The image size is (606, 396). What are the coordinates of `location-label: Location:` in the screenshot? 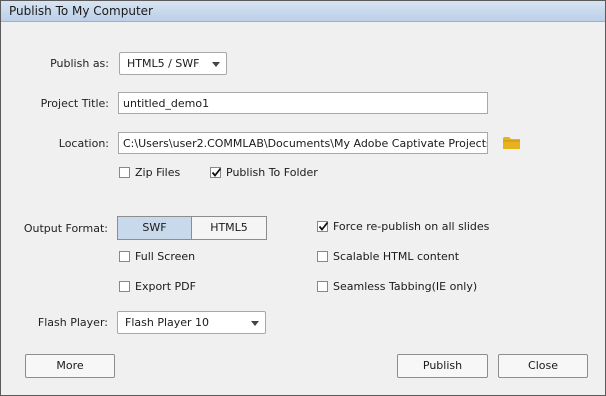 It's located at (83, 143).